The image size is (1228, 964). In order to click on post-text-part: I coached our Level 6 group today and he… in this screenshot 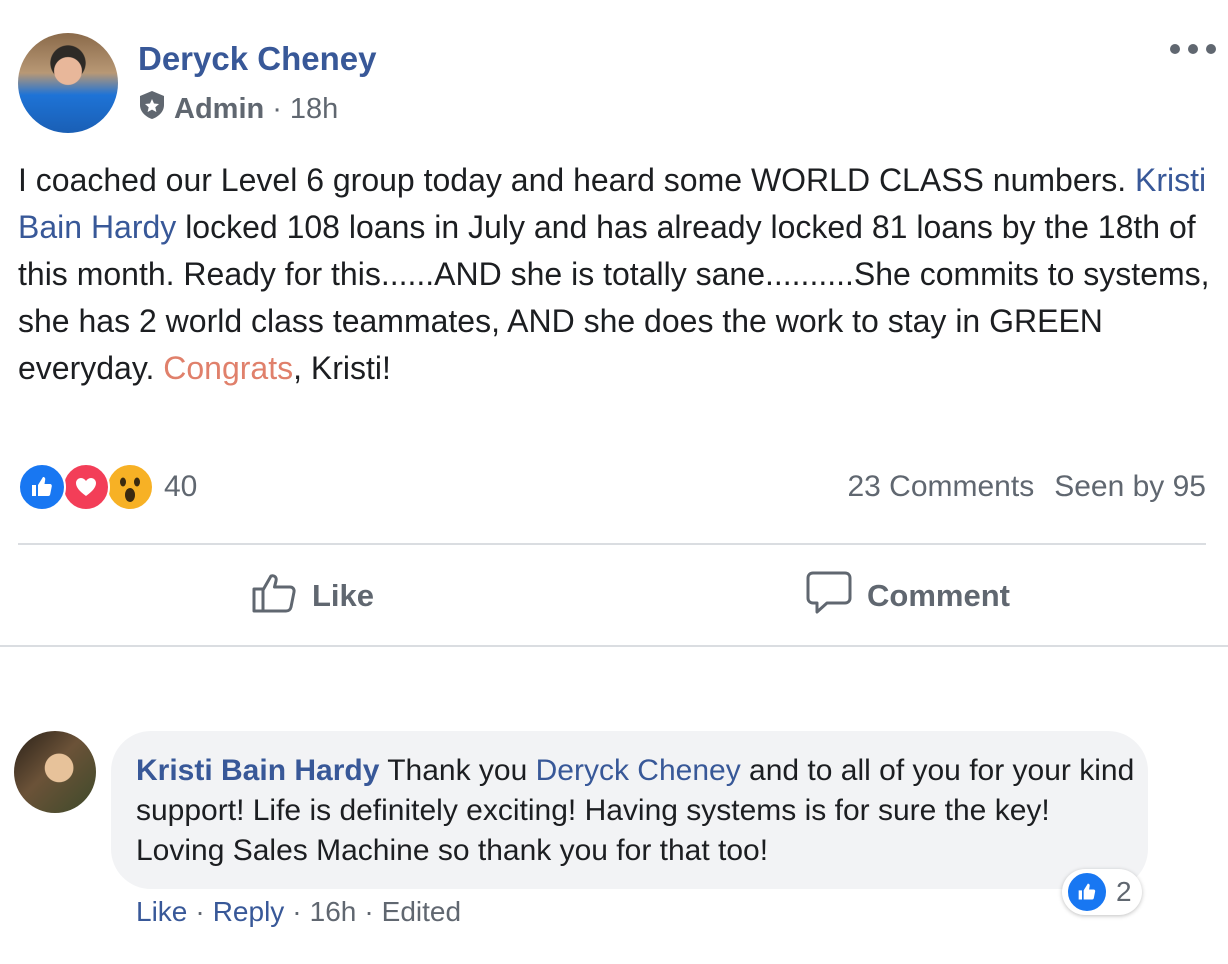, I will do `click(577, 180)`.